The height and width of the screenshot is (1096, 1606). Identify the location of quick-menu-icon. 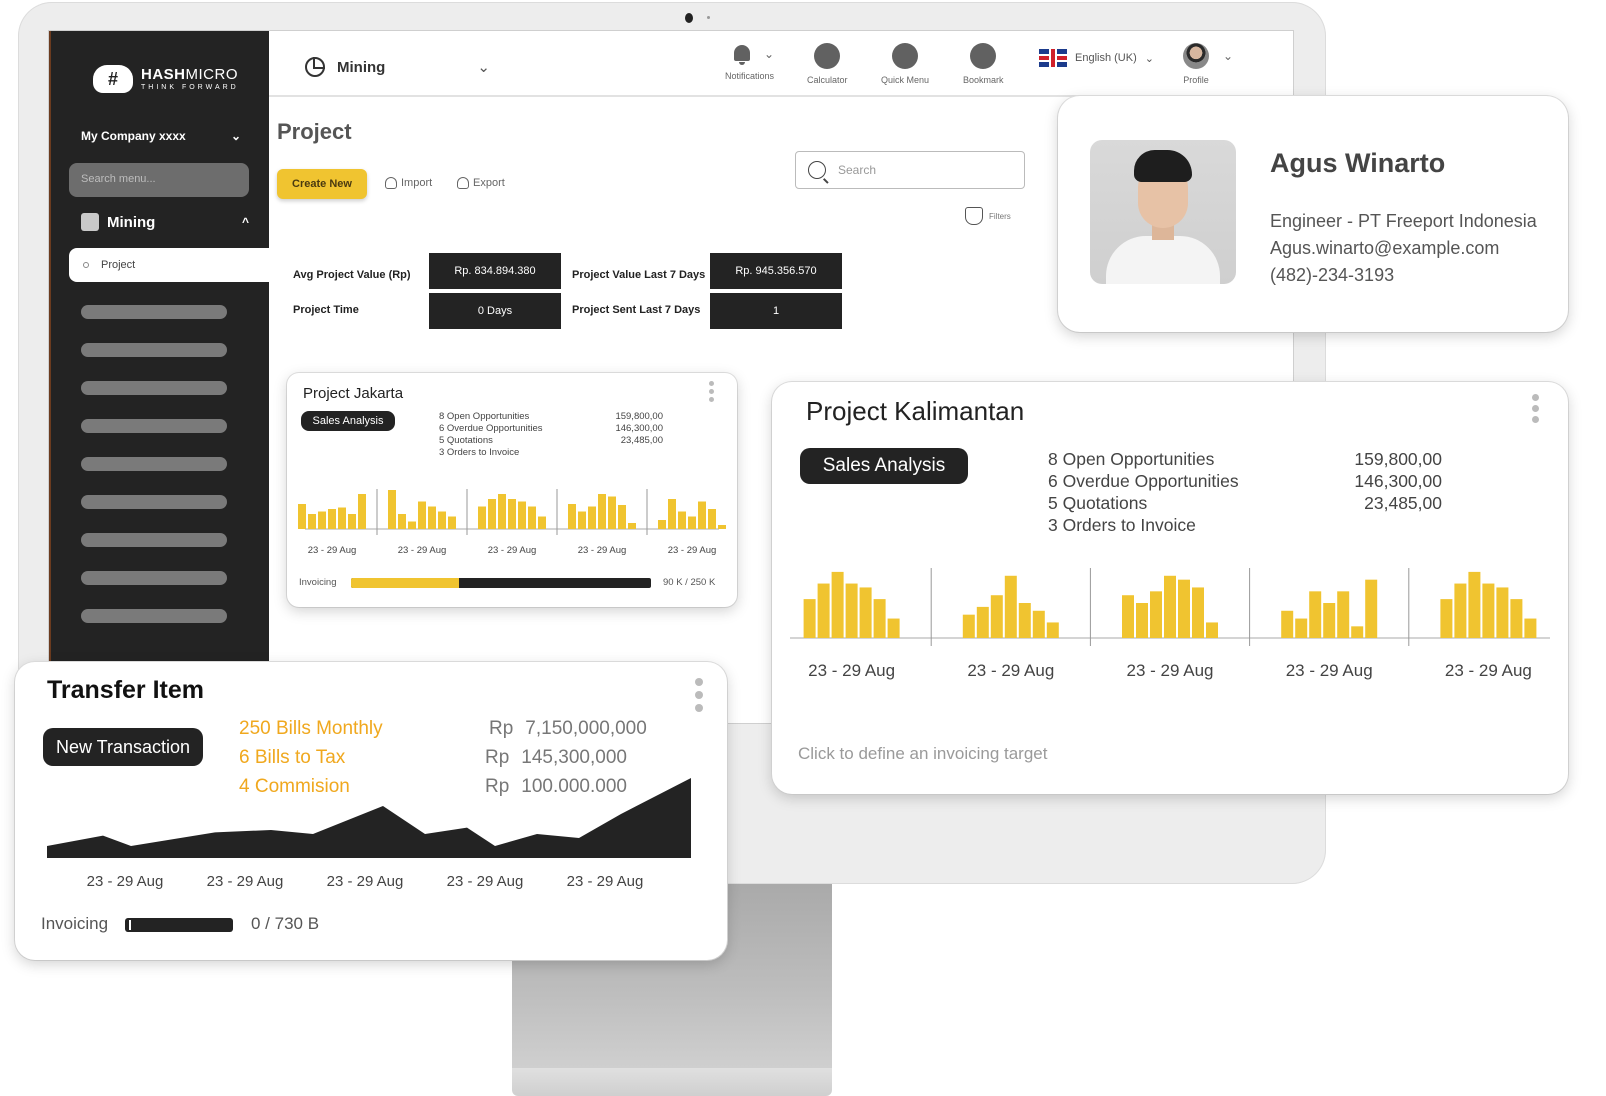
(905, 56).